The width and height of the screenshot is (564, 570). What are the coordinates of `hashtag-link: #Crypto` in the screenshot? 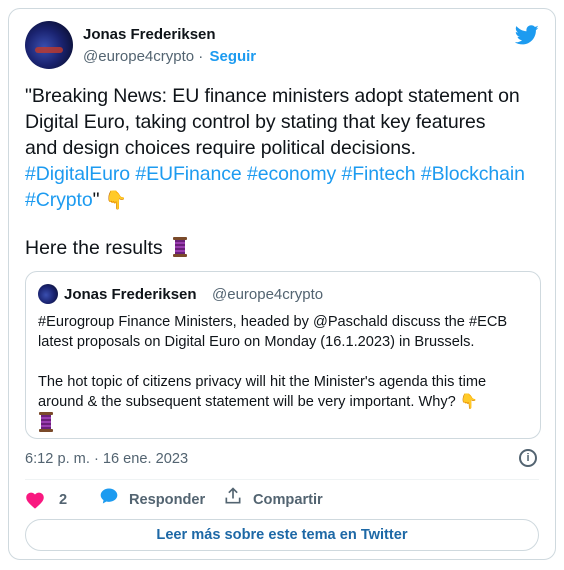 It's located at (59, 200).